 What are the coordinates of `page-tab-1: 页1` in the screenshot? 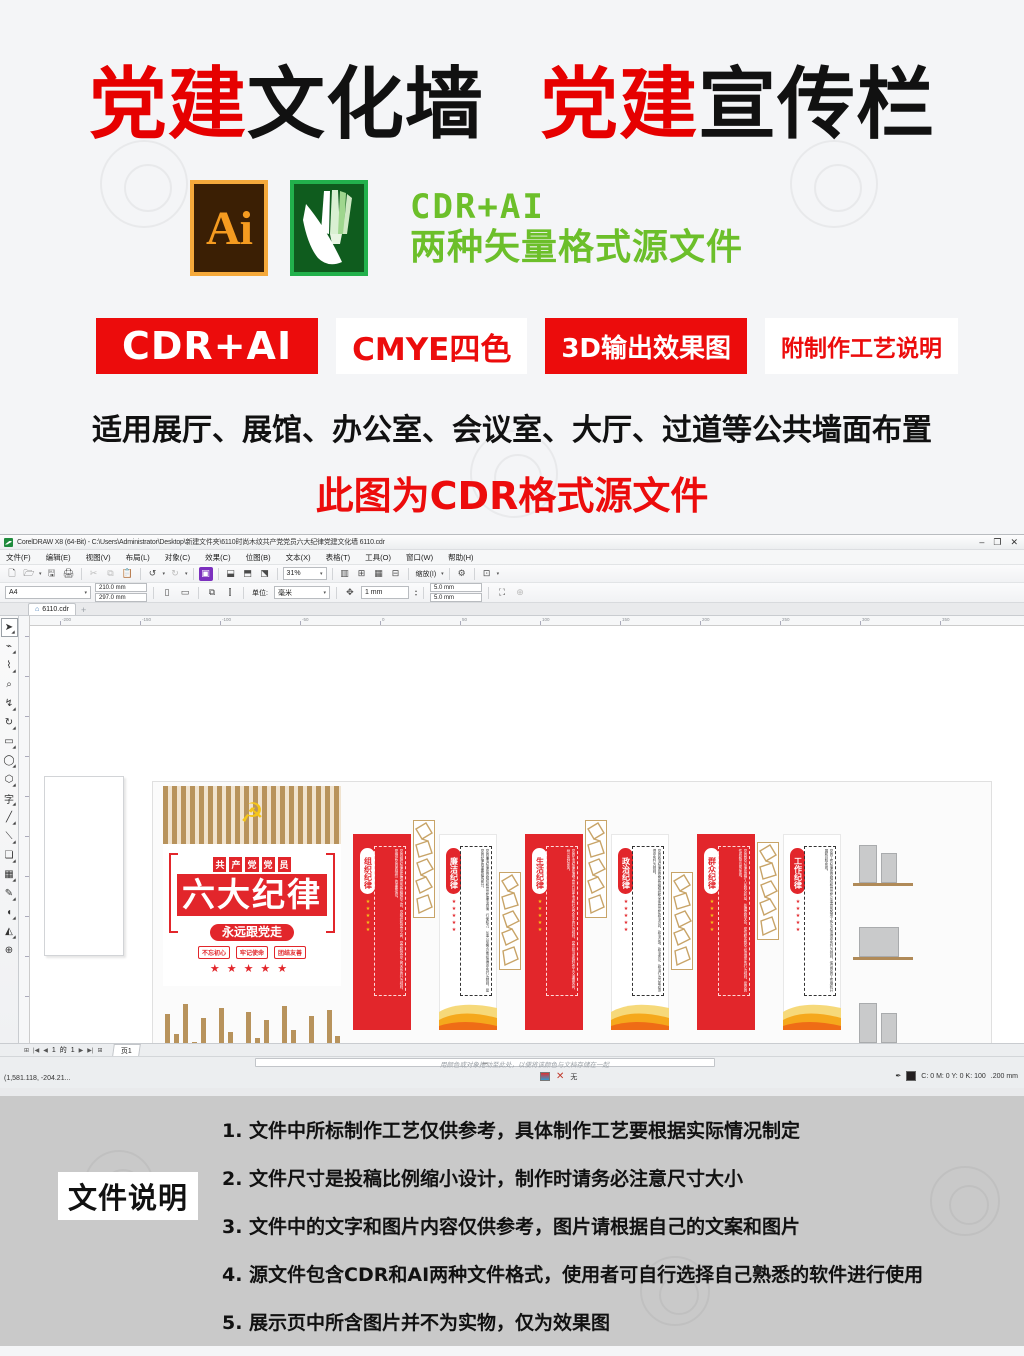 It's located at (126, 1050).